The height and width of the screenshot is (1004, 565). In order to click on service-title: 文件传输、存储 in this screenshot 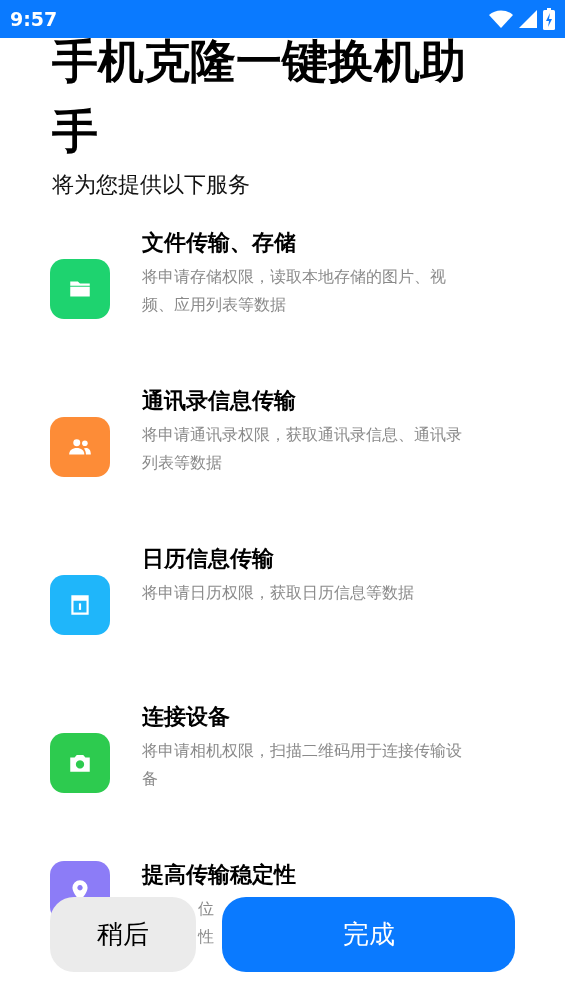, I will do `click(219, 243)`.